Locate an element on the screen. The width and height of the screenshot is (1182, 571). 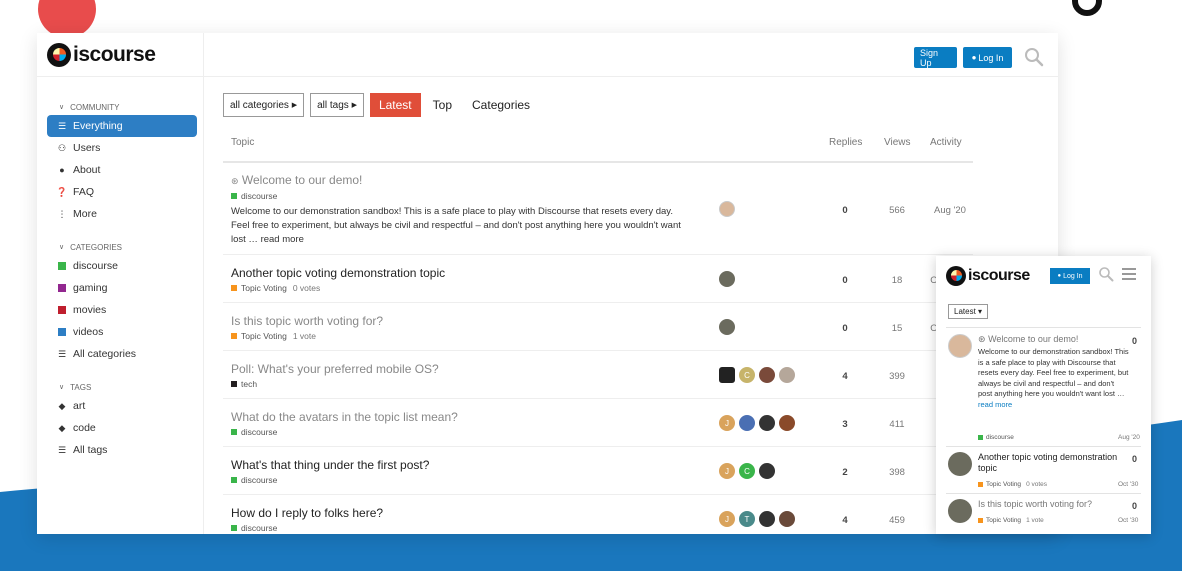
sidebar-item-faq: ❓ FAQ is located at coordinates (122, 192).